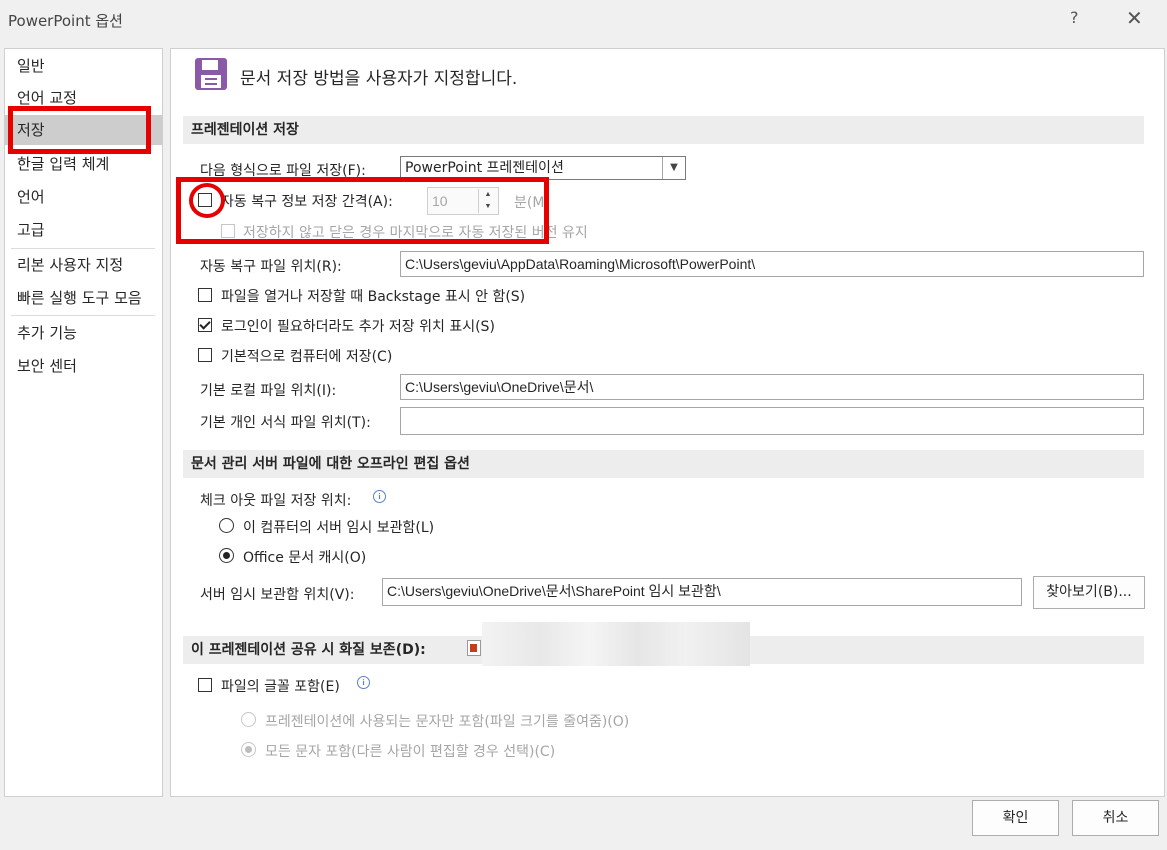 The width and height of the screenshot is (1167, 850). Describe the element at coordinates (663, 130) in the screenshot. I see `section-header-save-presentations: 프레젠테이션 저장` at that location.